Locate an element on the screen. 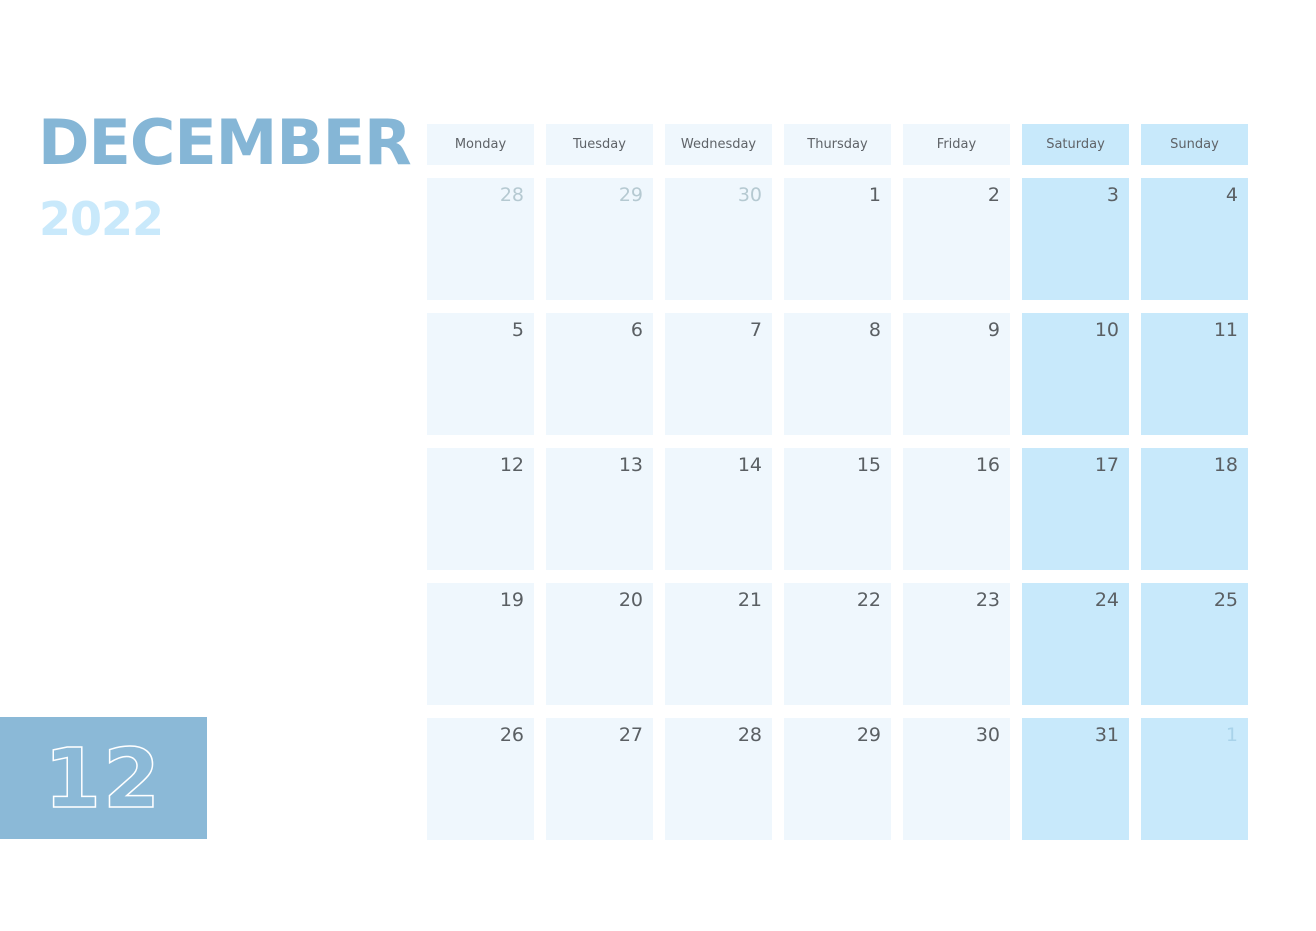  day-number: 23 is located at coordinates (987, 600).